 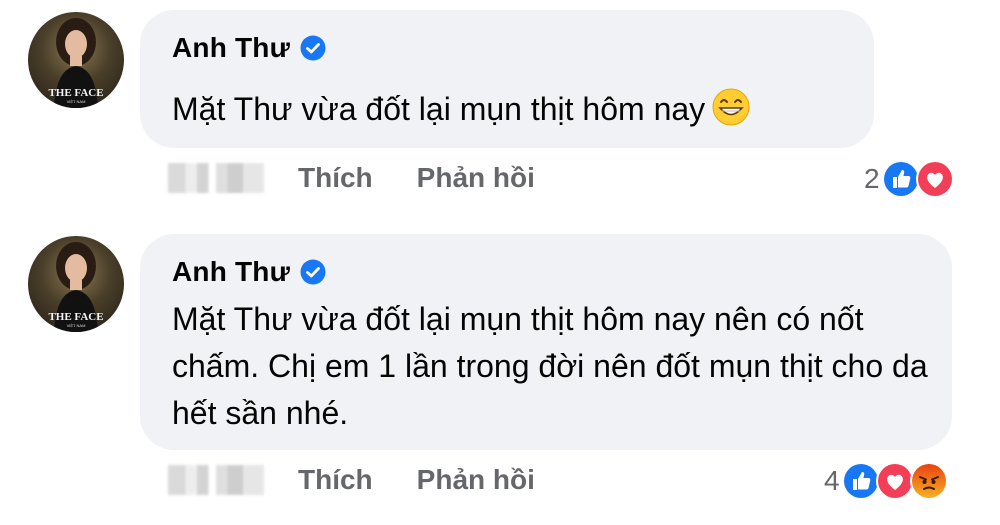 I want to click on reaction-summary: 2, so click(x=909, y=179).